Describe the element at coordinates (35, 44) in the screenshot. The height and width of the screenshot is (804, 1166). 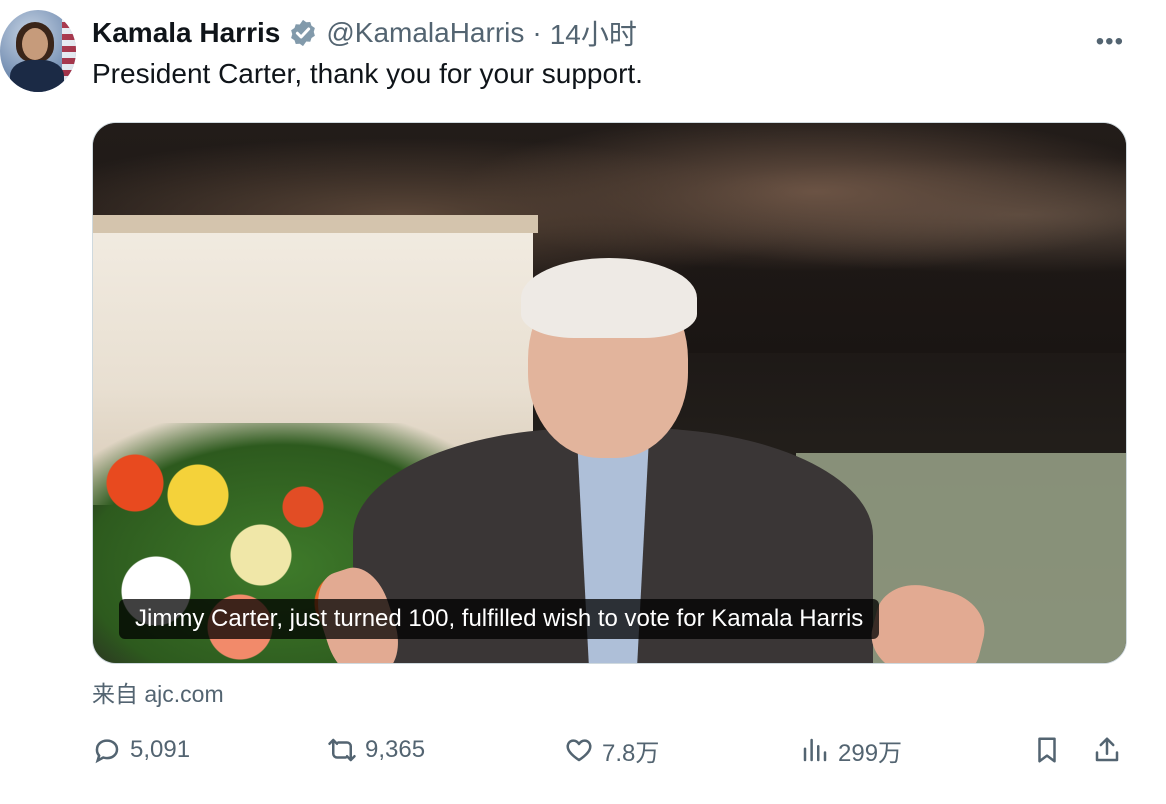
I see `avatar-face` at that location.